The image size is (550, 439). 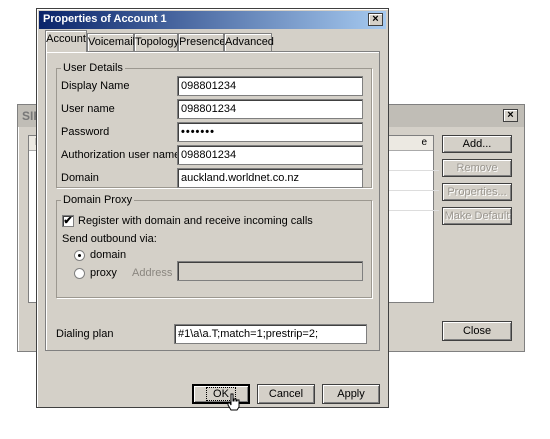 I want to click on cancel-button: Cancel, so click(x=286, y=394).